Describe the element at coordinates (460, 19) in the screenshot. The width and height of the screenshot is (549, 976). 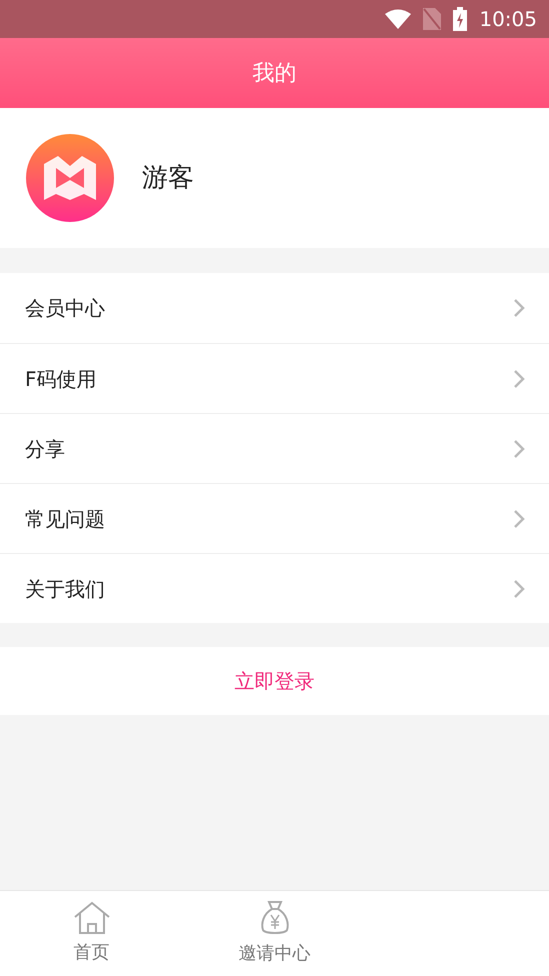
I see `battery-charging-icon` at that location.